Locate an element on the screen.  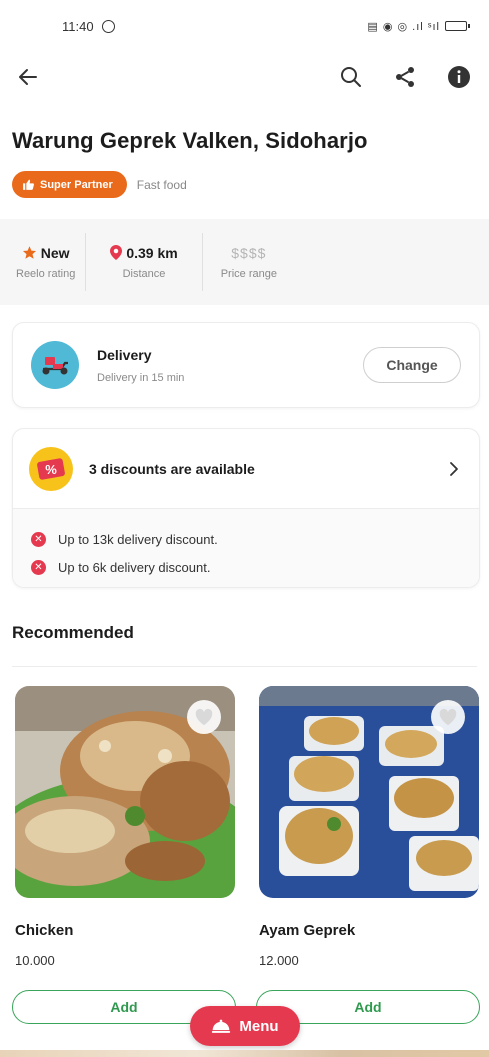
product-name: Chicken is located at coordinates (44, 930).